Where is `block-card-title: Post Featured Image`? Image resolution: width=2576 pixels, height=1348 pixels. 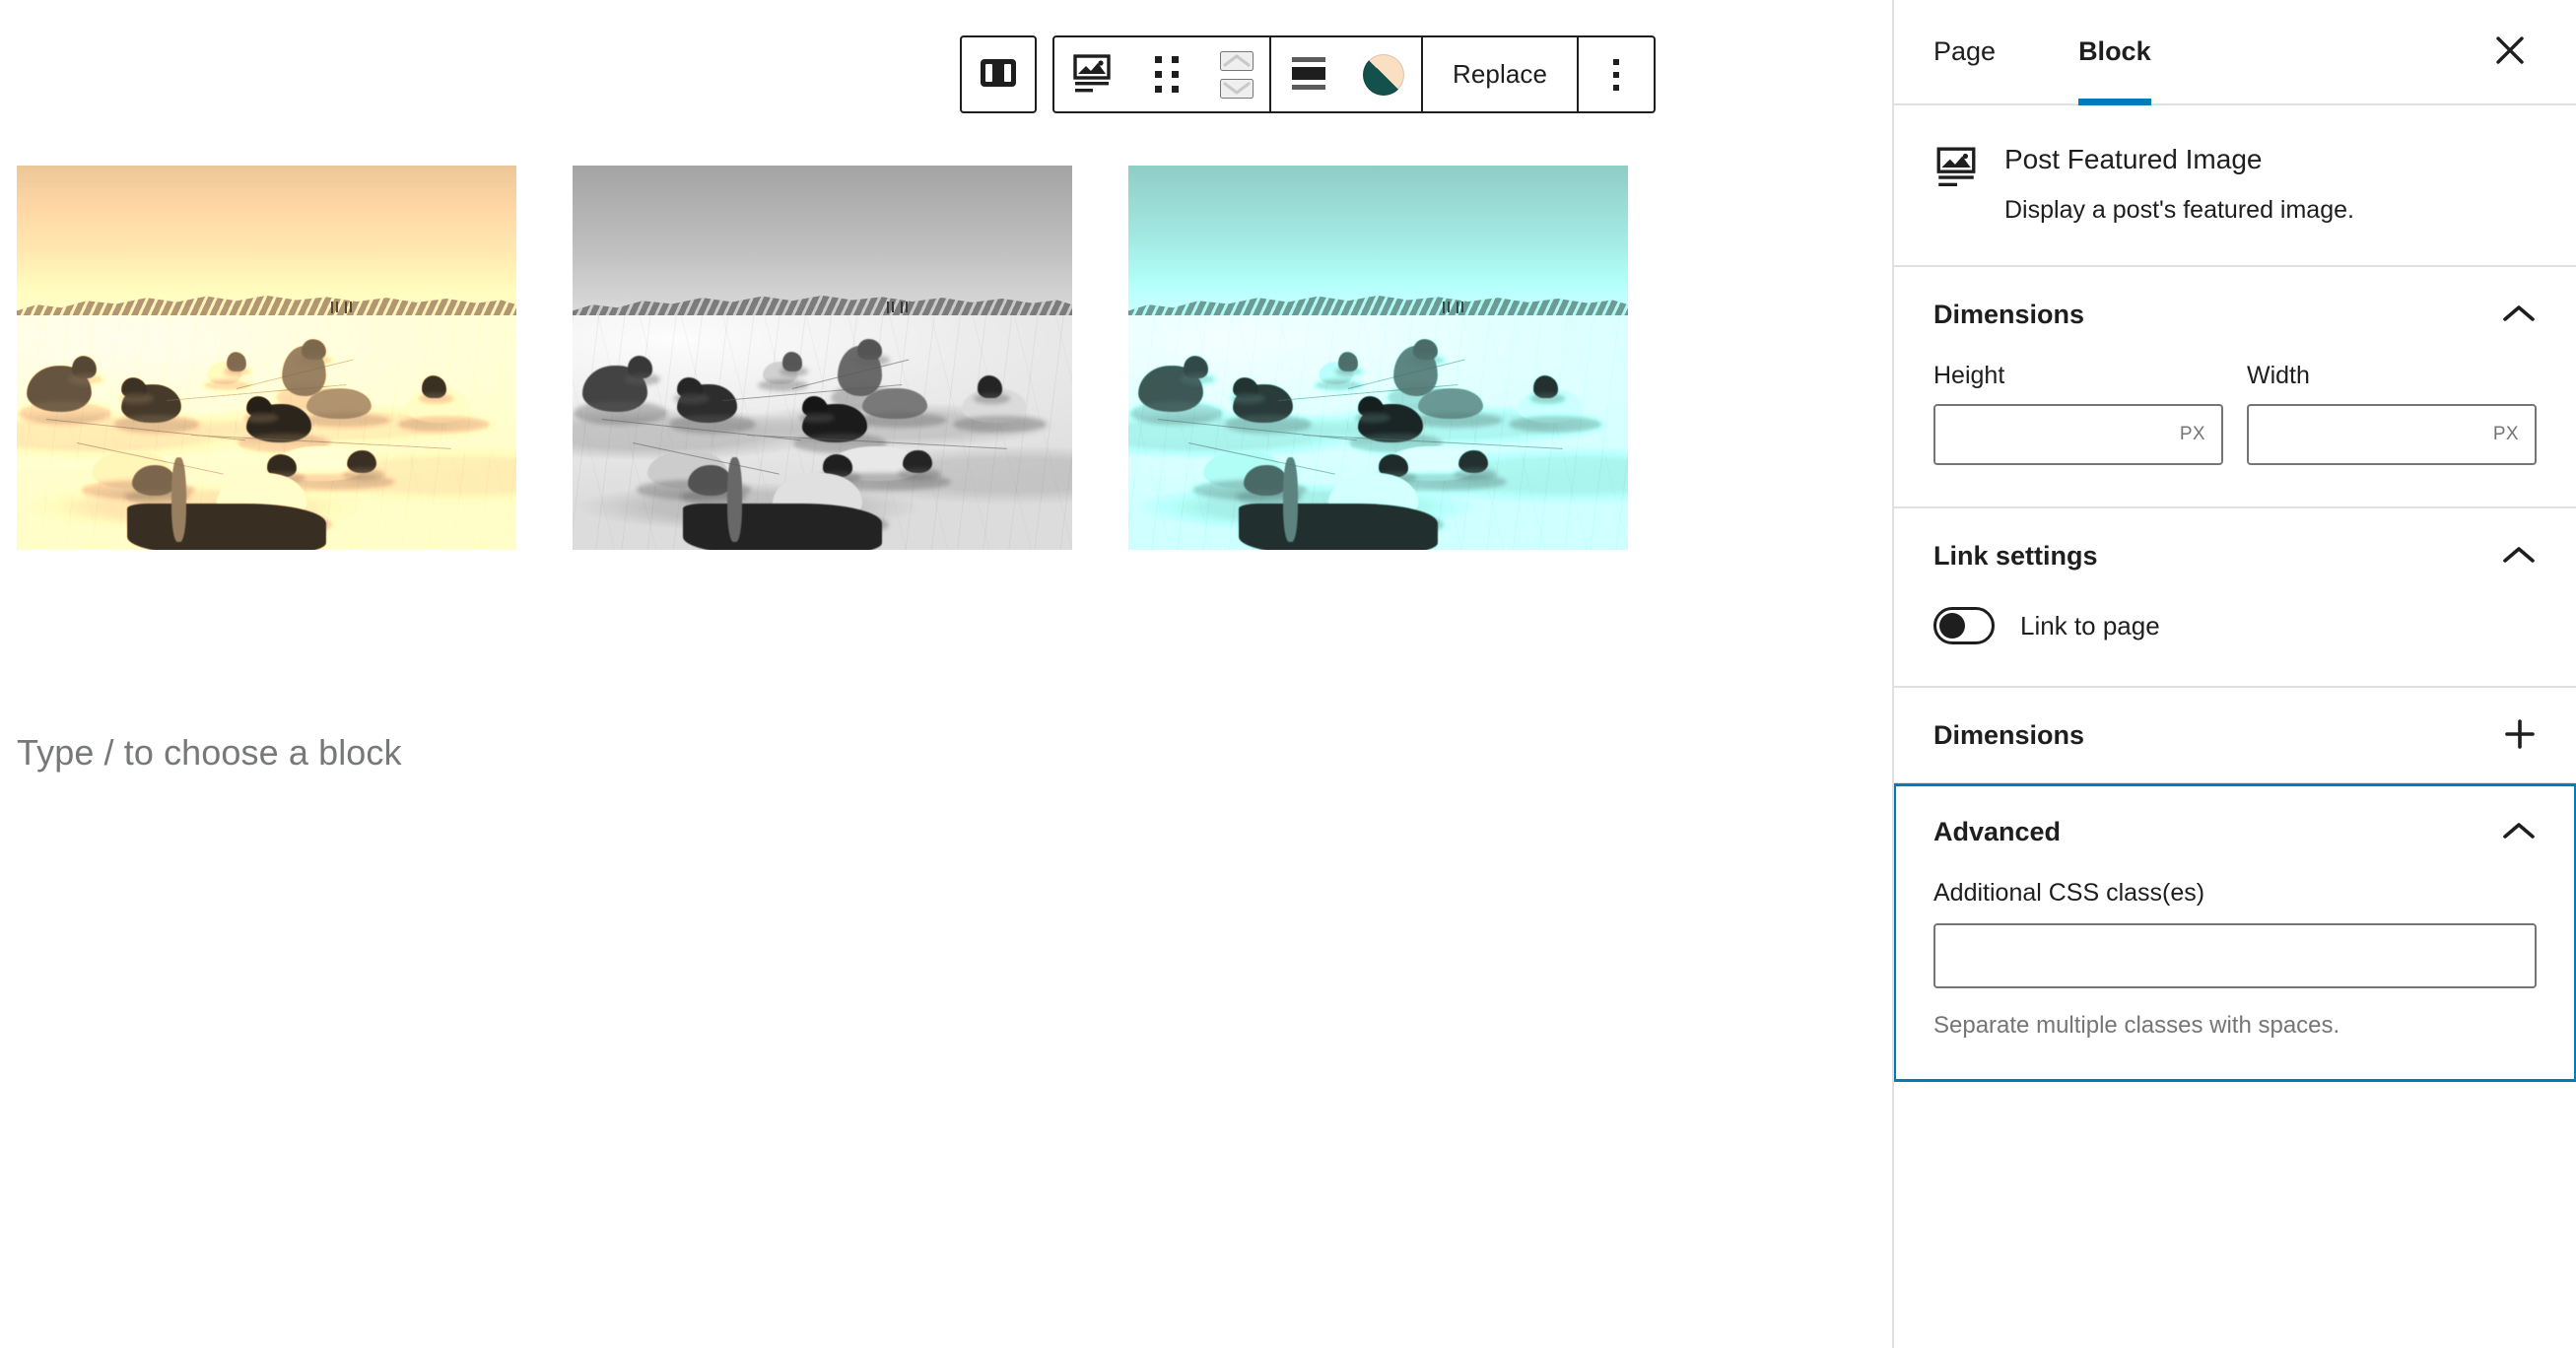
block-card-title: Post Featured Image is located at coordinates (2133, 159).